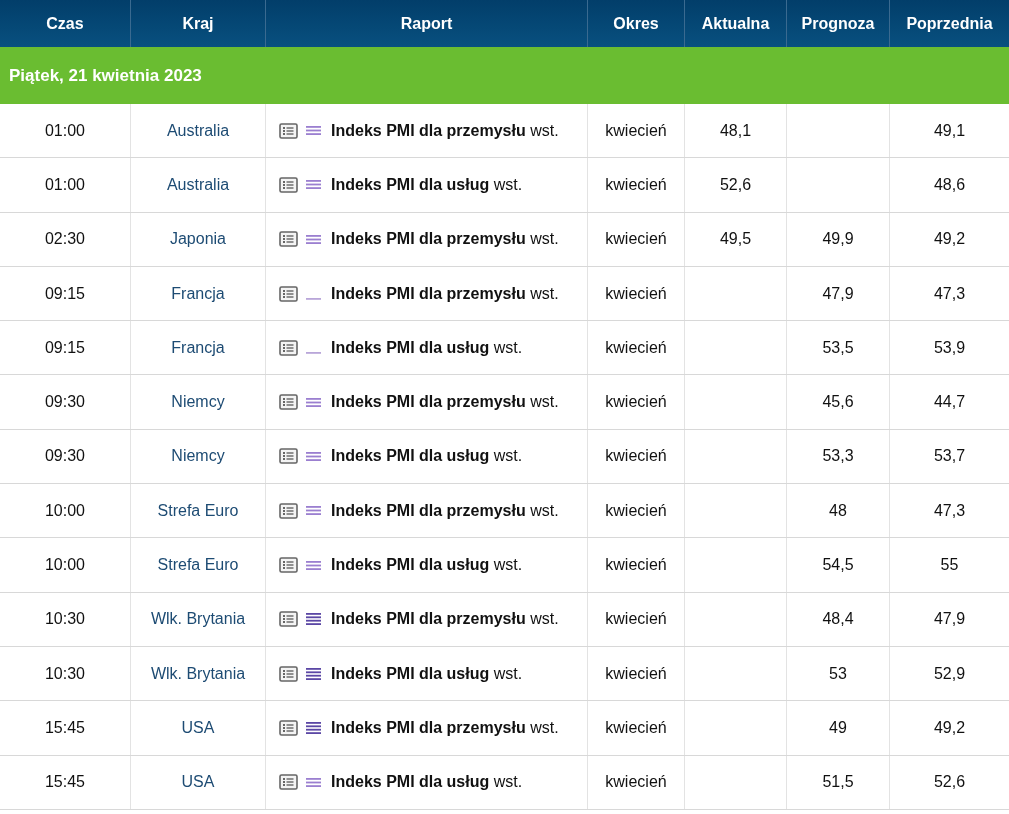 Image resolution: width=1009 pixels, height=814 pixels. What do you see at coordinates (838, 565) in the screenshot?
I see `forecast-value: 54,5` at bounding box center [838, 565].